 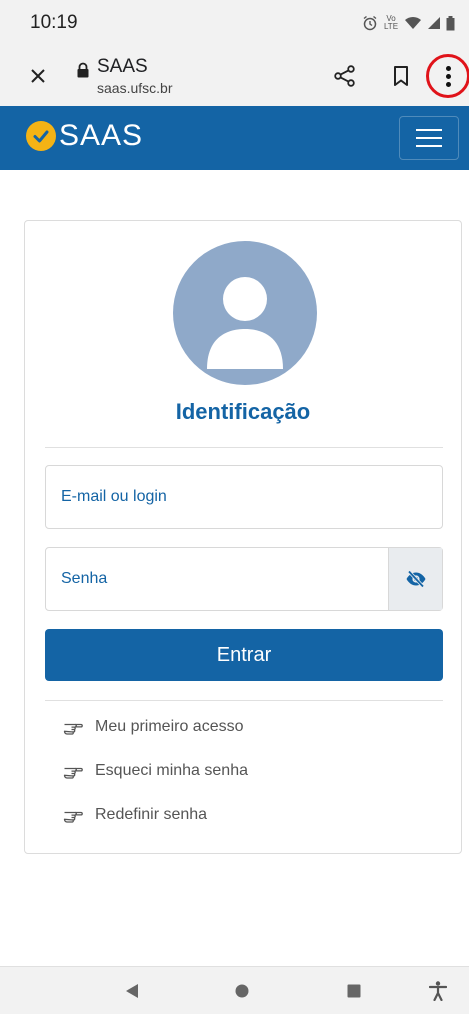 I want to click on links-divider, so click(x=244, y=700).